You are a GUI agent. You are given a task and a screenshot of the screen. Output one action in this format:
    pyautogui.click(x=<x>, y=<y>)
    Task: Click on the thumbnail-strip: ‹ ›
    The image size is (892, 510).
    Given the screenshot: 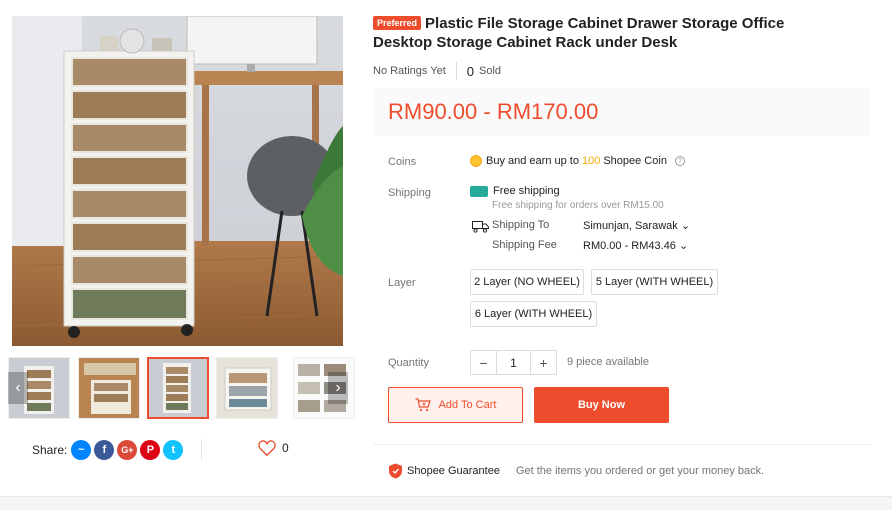 What is the action you would take?
    pyautogui.click(x=181, y=388)
    